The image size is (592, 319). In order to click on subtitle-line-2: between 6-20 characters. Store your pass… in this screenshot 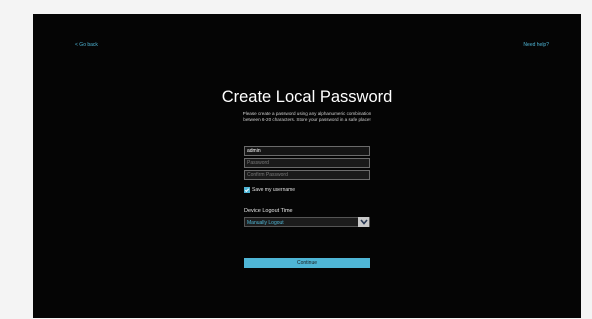, I will do `click(307, 119)`.